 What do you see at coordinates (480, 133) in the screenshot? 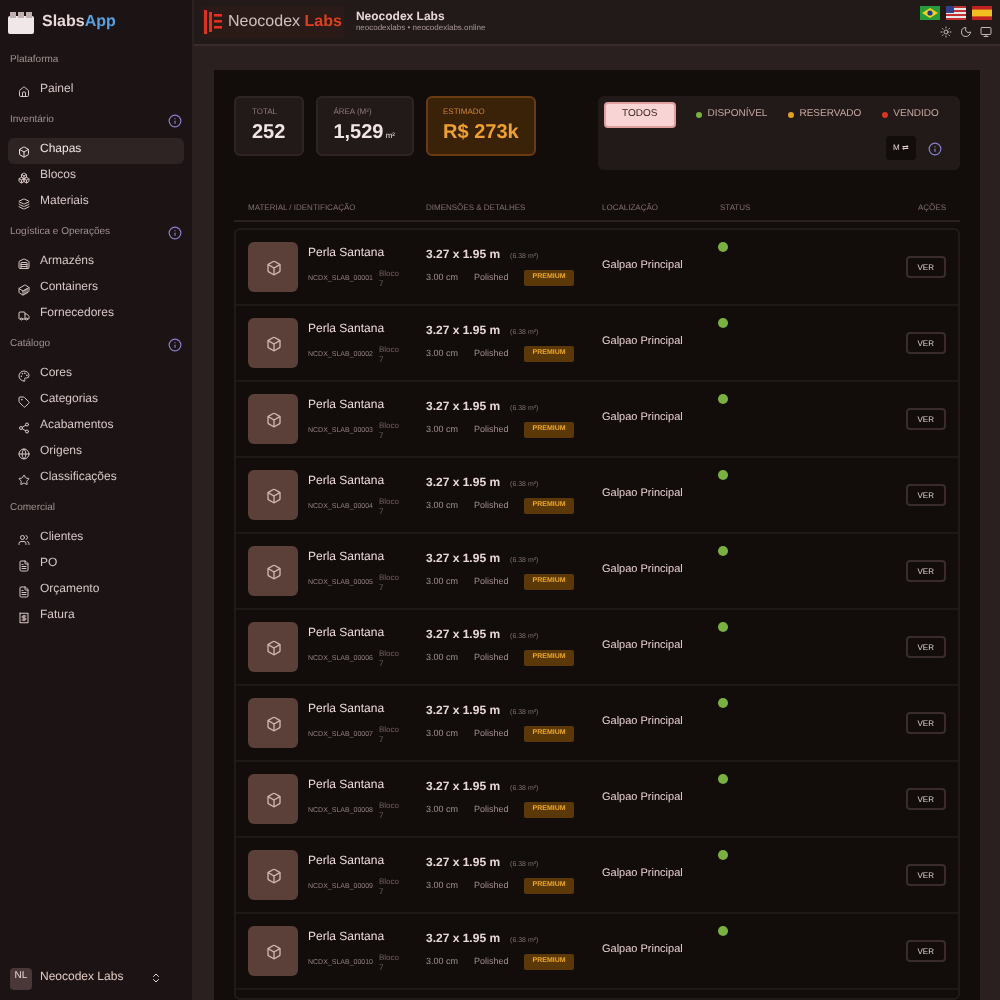
I see `stat-value: R$ 273k` at bounding box center [480, 133].